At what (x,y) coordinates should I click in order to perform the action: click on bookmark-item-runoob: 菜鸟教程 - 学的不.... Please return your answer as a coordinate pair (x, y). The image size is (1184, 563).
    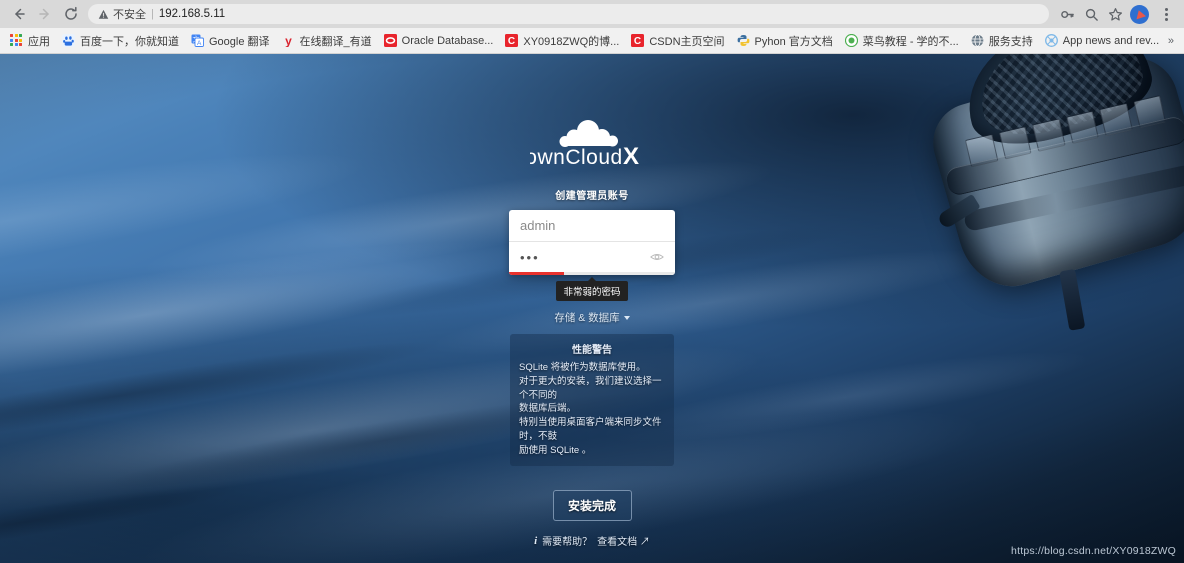
    Looking at the image, I should click on (902, 41).